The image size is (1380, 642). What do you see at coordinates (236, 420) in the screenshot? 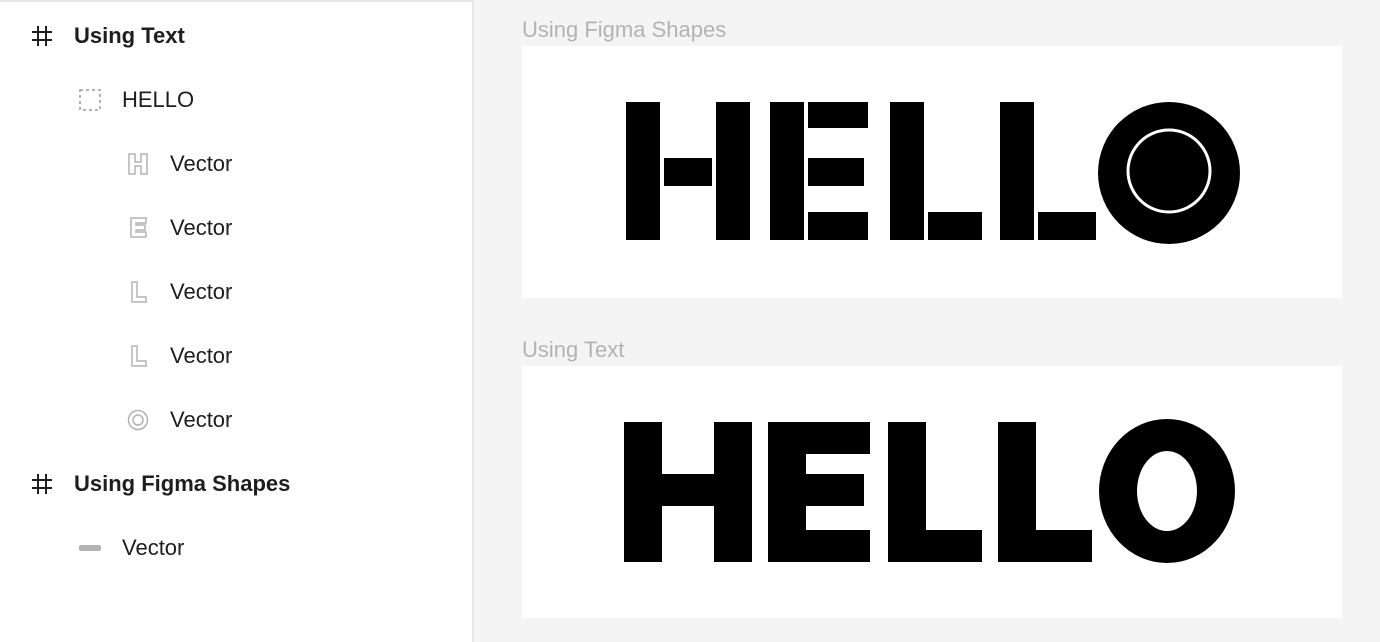
I see `layer-vector-o: Vector` at bounding box center [236, 420].